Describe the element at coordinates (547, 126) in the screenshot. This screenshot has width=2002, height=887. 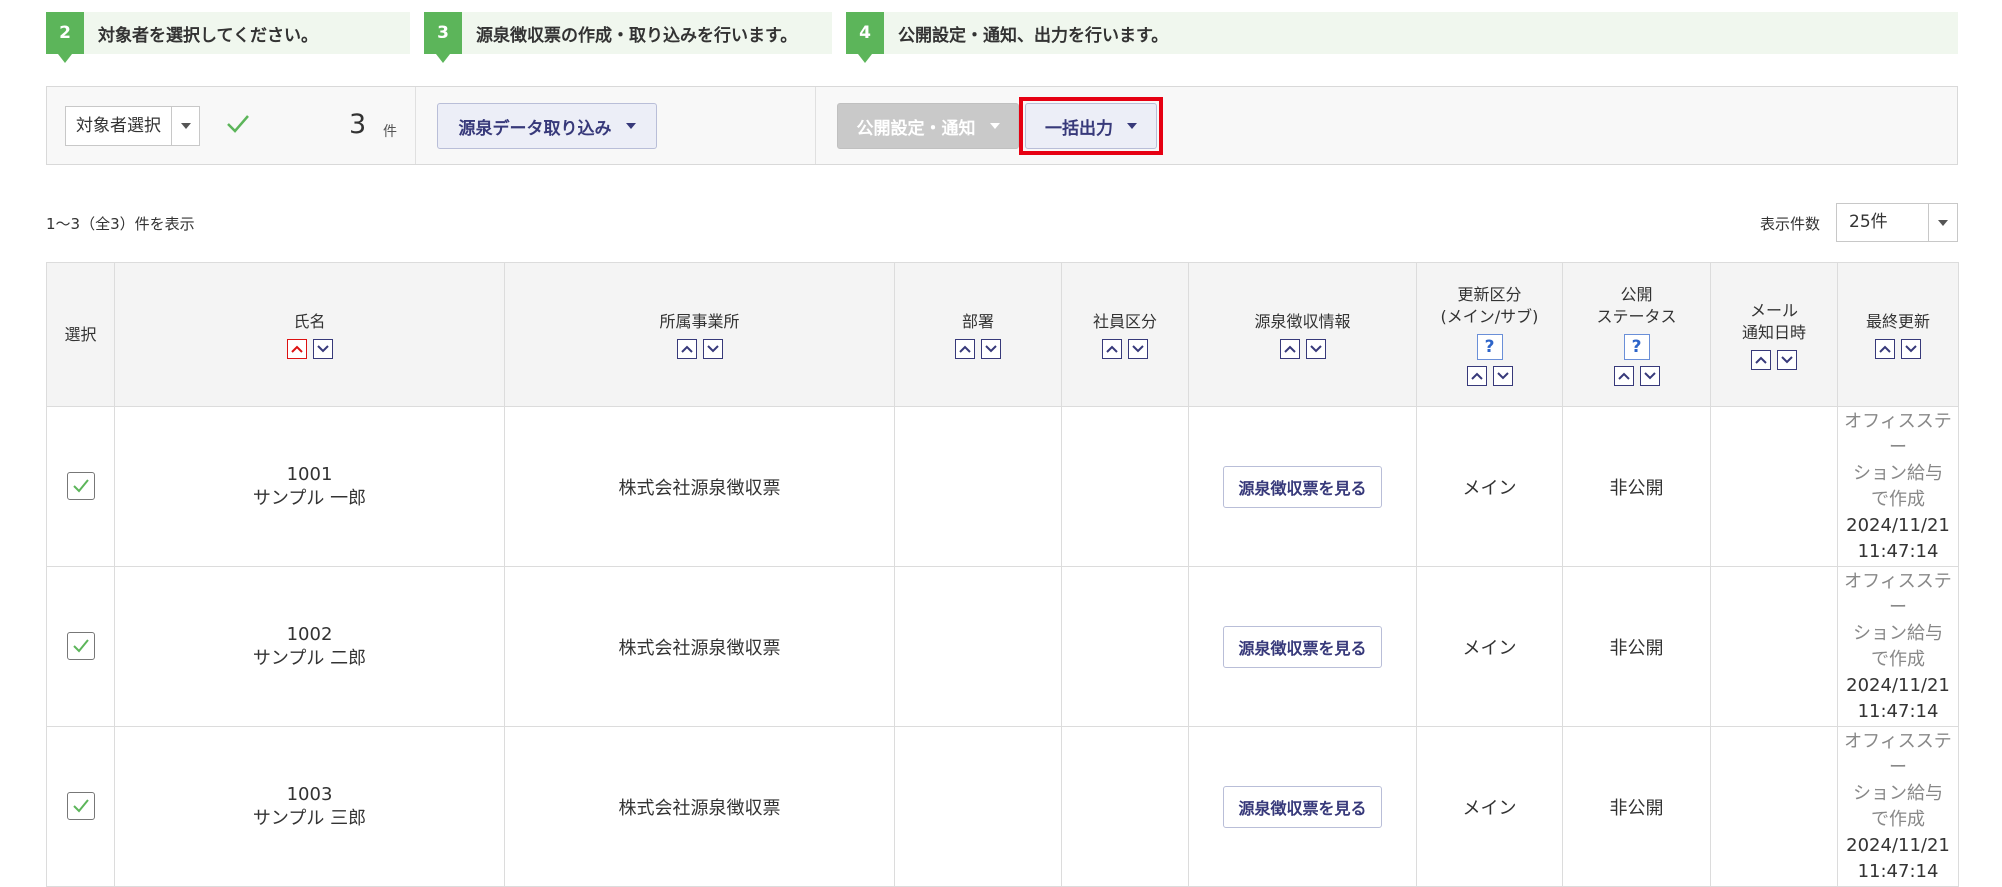
I see `import-data-button: 源泉データ取り込み` at that location.